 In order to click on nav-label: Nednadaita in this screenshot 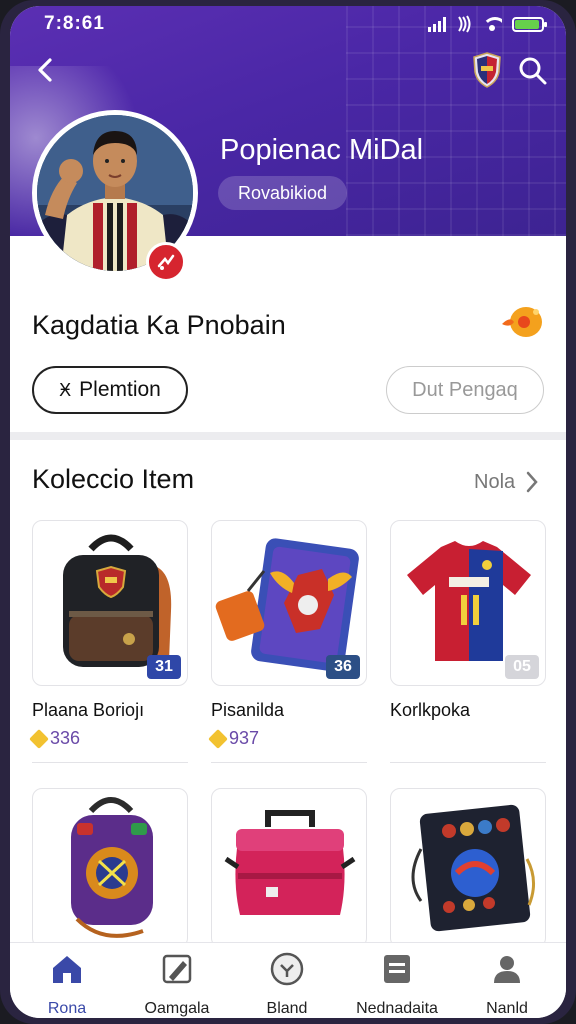, I will do `click(397, 1008)`.